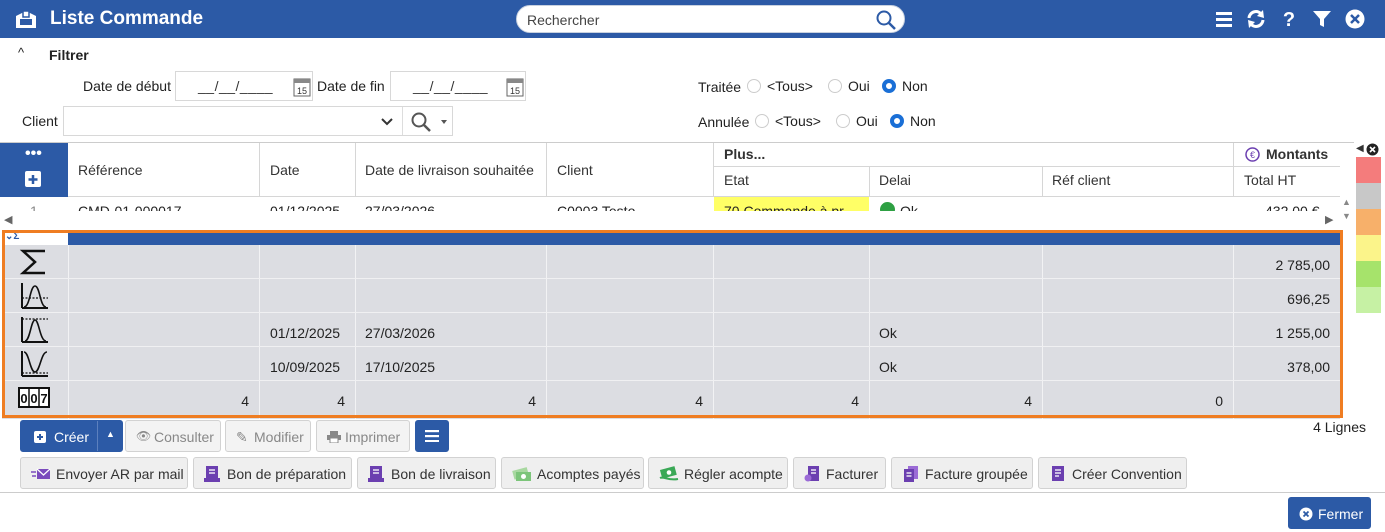 This screenshot has height=532, width=1385. Describe the element at coordinates (1329, 513) in the screenshot. I see `close-button: Fermer` at that location.